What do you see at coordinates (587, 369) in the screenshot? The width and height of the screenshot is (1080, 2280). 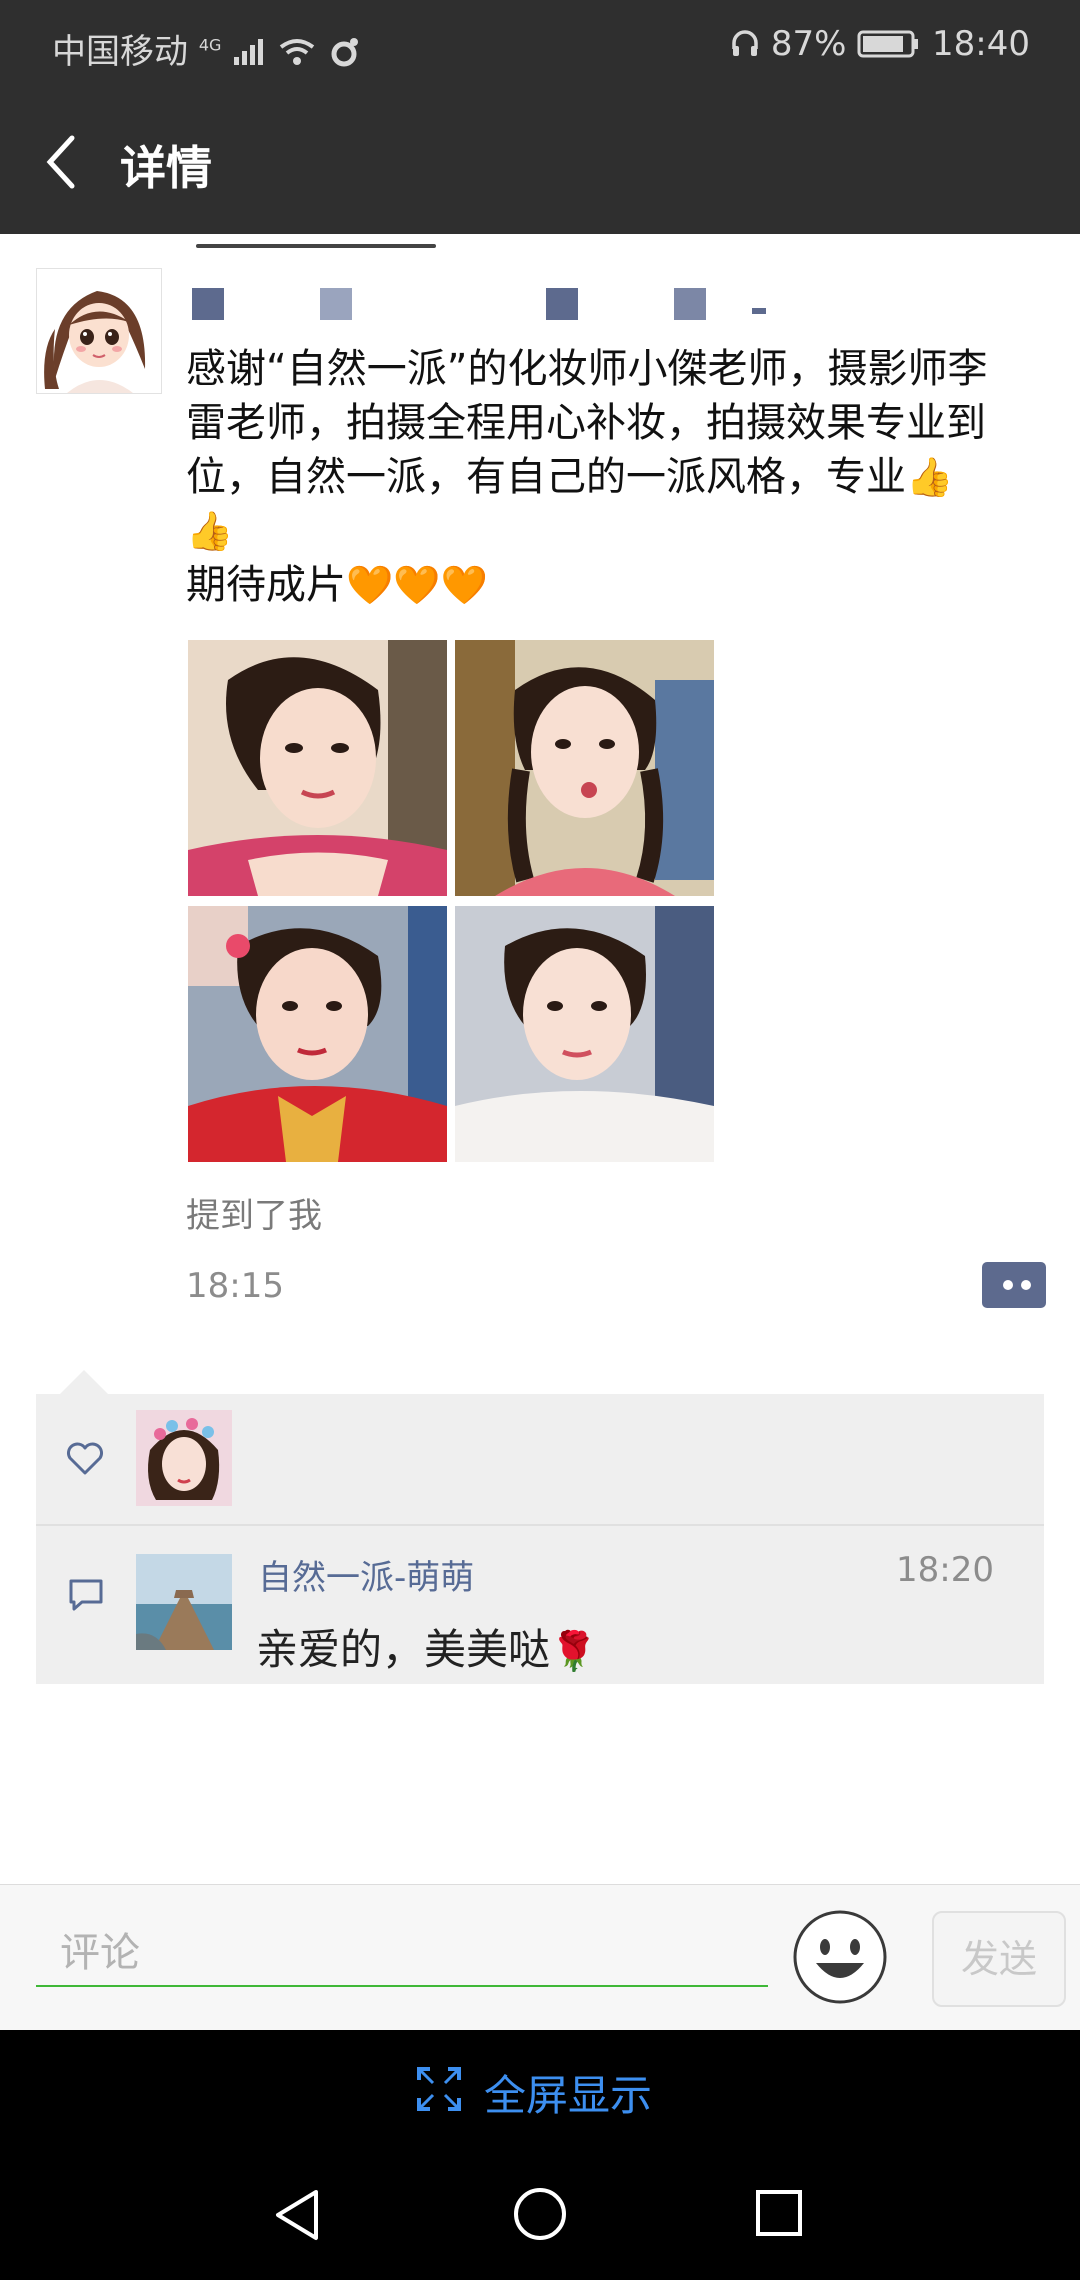 I see `post-line: 感谢“自然一派”的化妆师小傑老师，摄影师李` at bounding box center [587, 369].